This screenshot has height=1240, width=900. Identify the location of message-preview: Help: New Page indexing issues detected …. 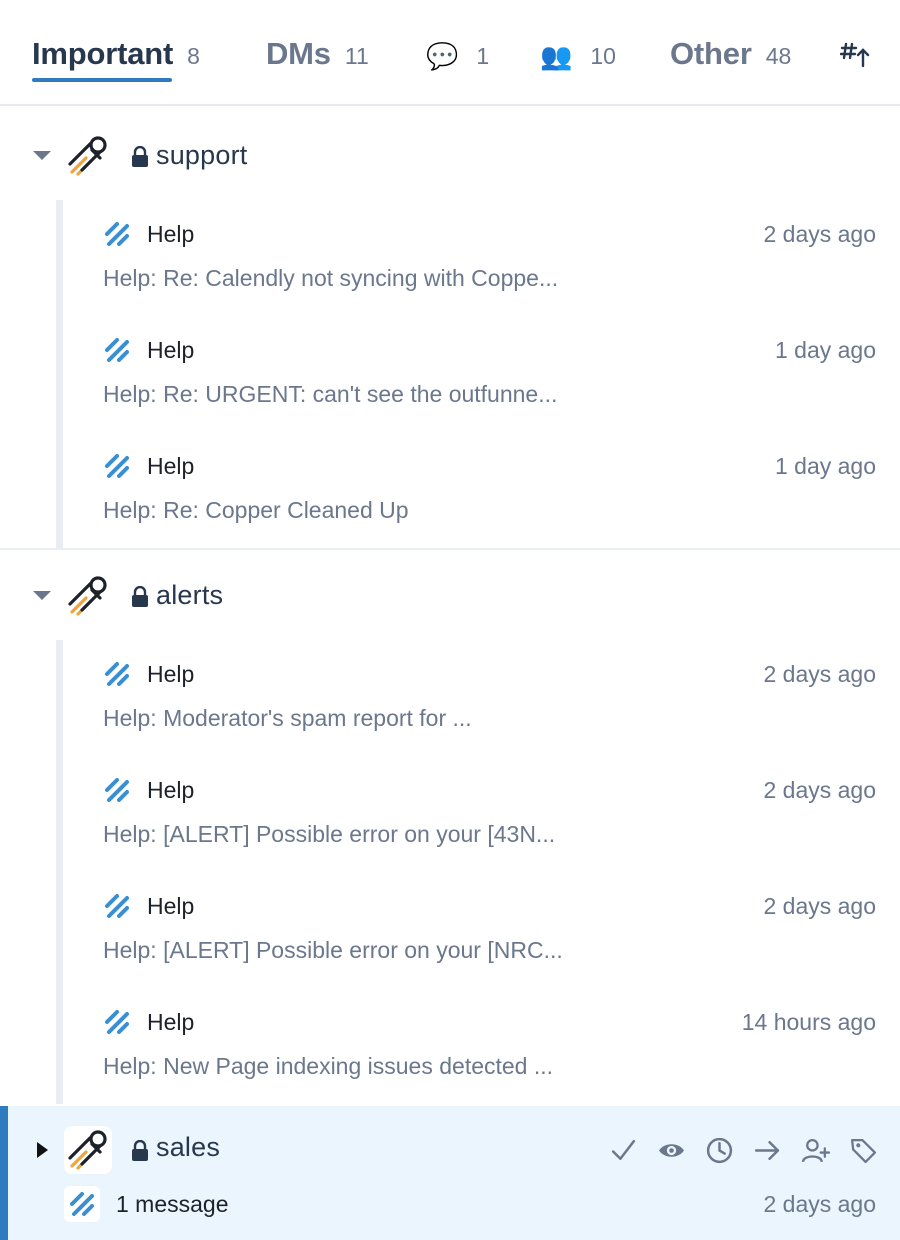
(328, 1066).